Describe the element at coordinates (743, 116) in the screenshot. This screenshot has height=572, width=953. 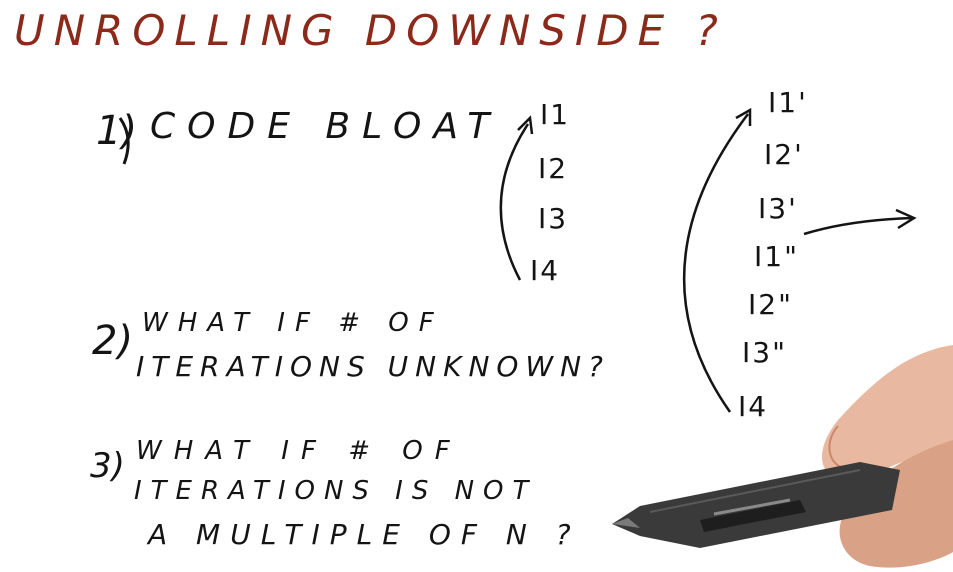
I see `unrolled-back-arrow-head` at that location.